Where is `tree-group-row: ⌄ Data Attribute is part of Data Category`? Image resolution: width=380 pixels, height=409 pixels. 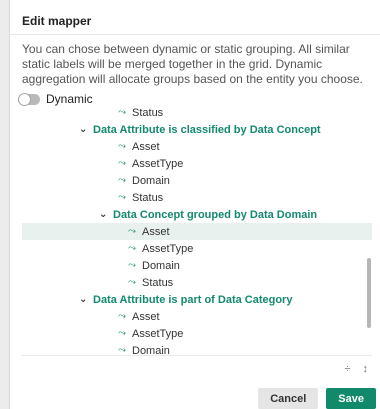
tree-group-row: ⌄ Data Attribute is part of Data Category is located at coordinates (197, 299).